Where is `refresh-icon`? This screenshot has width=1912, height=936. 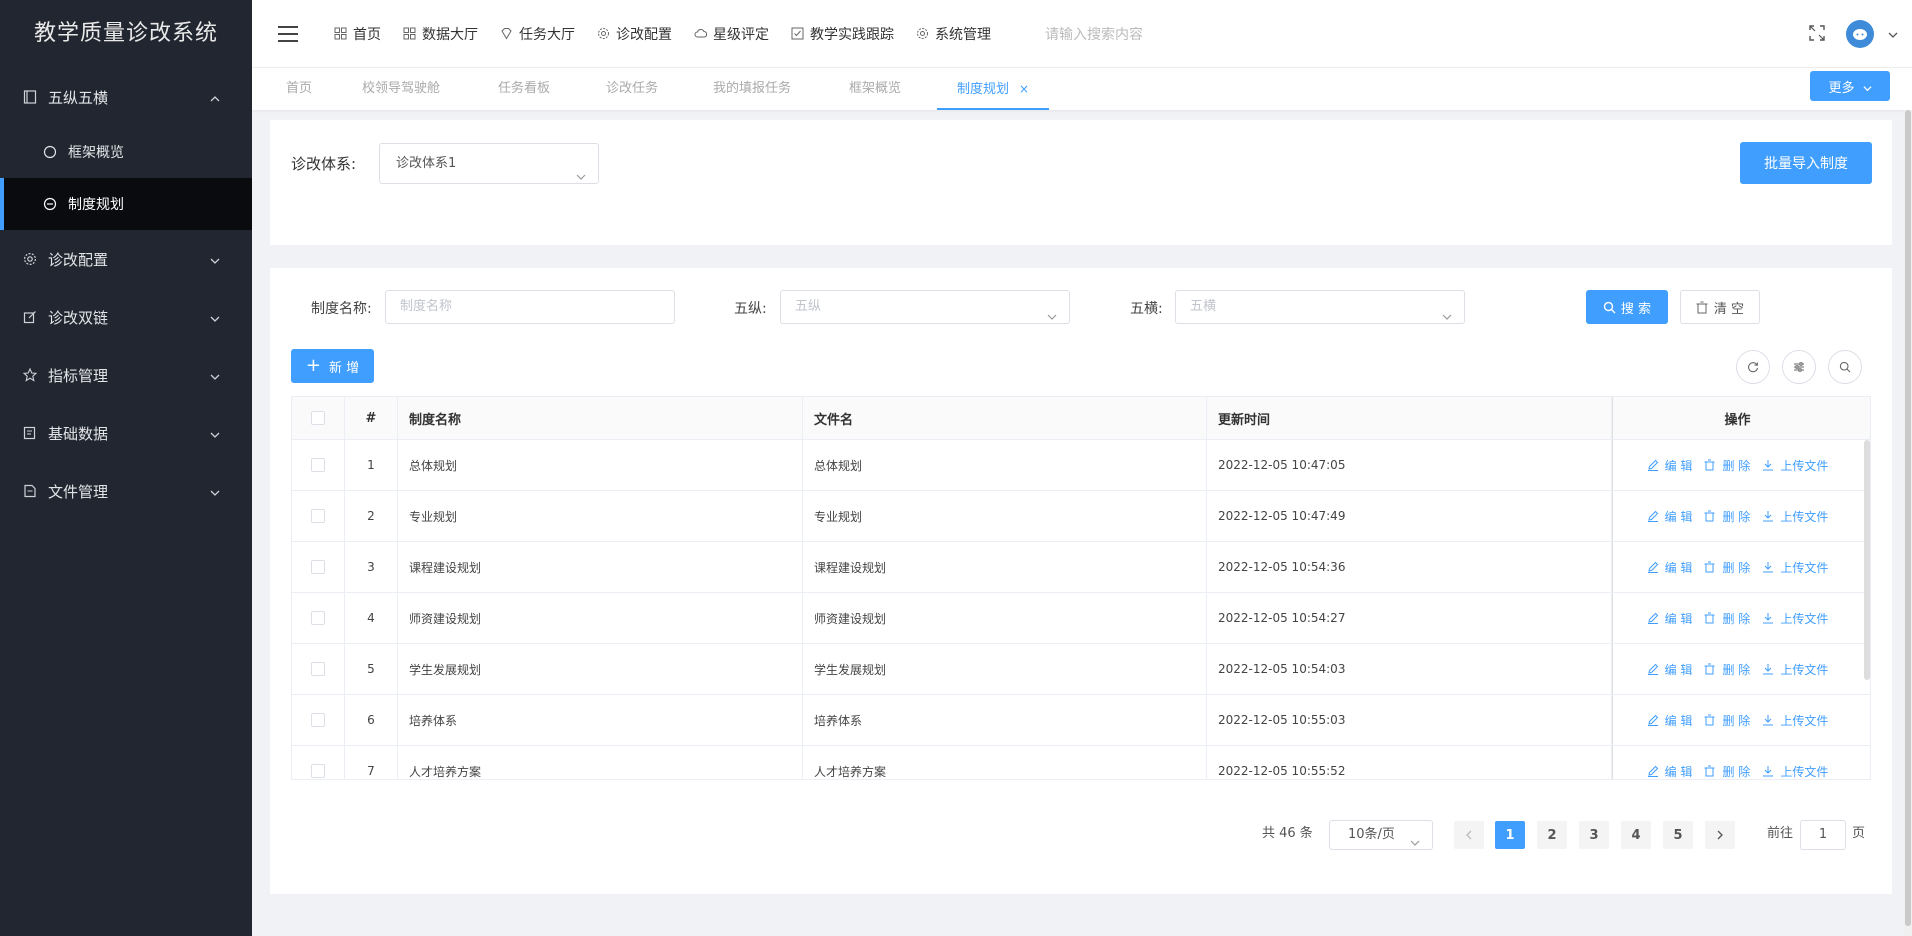
refresh-icon is located at coordinates (1753, 367).